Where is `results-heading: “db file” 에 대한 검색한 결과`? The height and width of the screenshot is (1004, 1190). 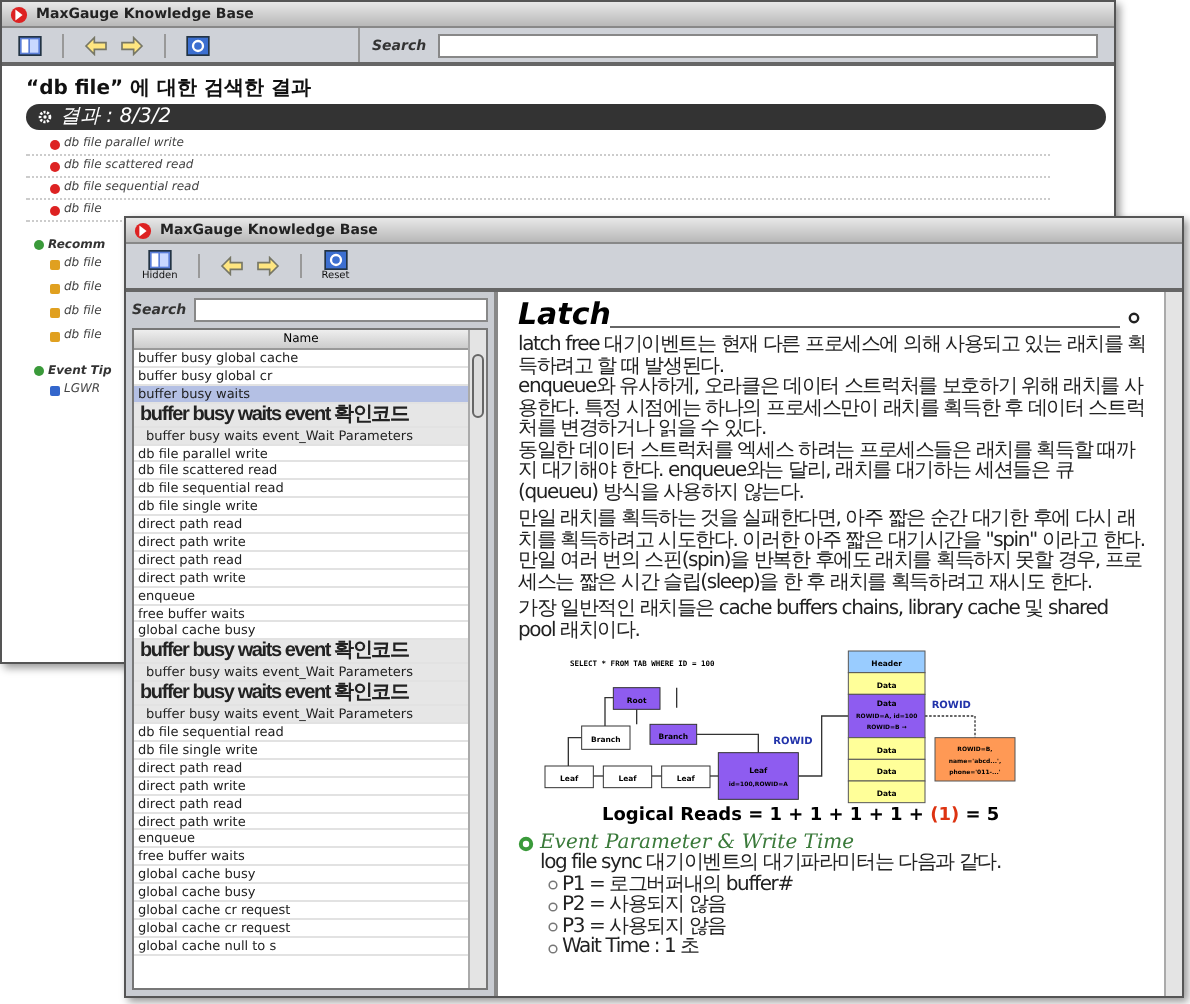 results-heading: “db file” 에 대한 검색한 결과 is located at coordinates (169, 90).